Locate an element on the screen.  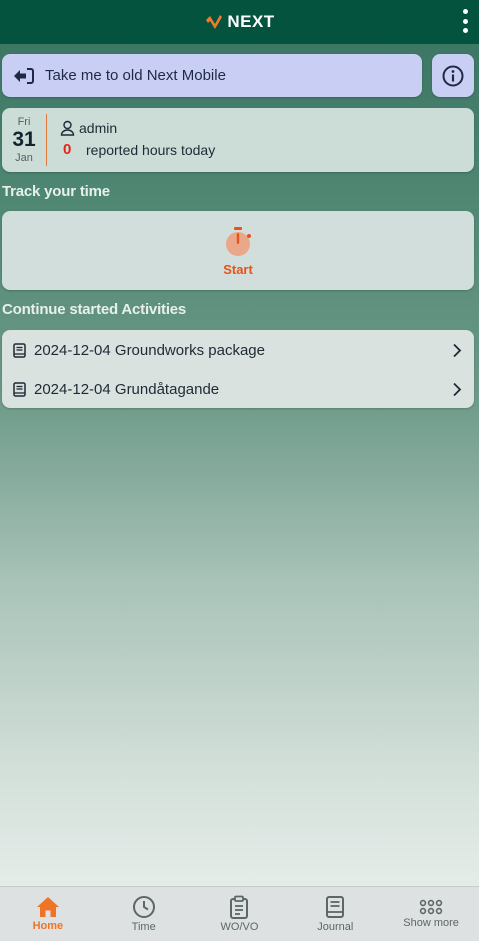
grid-icon is located at coordinates (431, 907).